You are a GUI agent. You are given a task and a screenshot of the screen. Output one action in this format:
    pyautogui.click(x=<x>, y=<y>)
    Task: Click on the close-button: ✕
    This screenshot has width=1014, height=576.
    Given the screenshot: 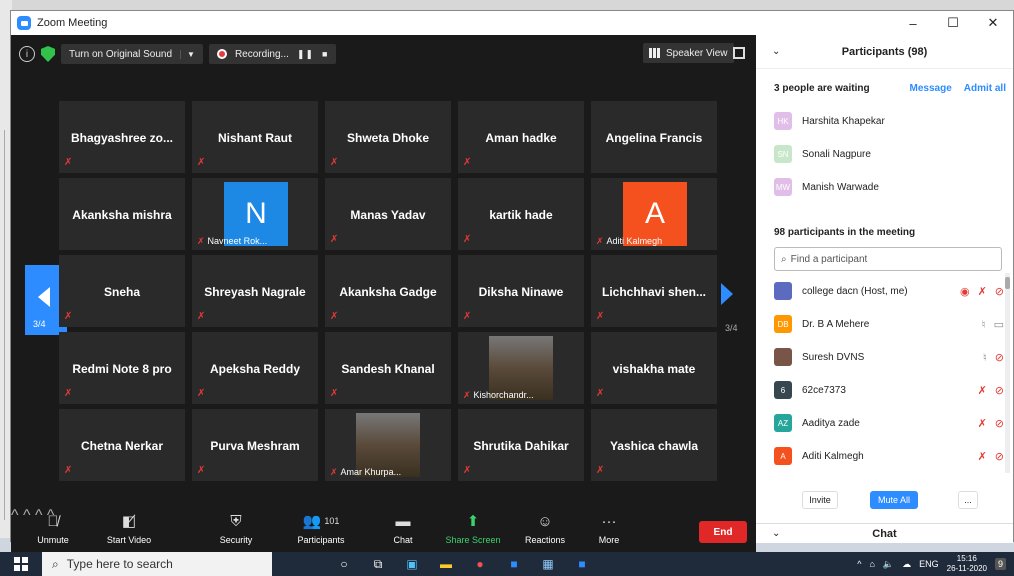 What is the action you would take?
    pyautogui.click(x=993, y=23)
    